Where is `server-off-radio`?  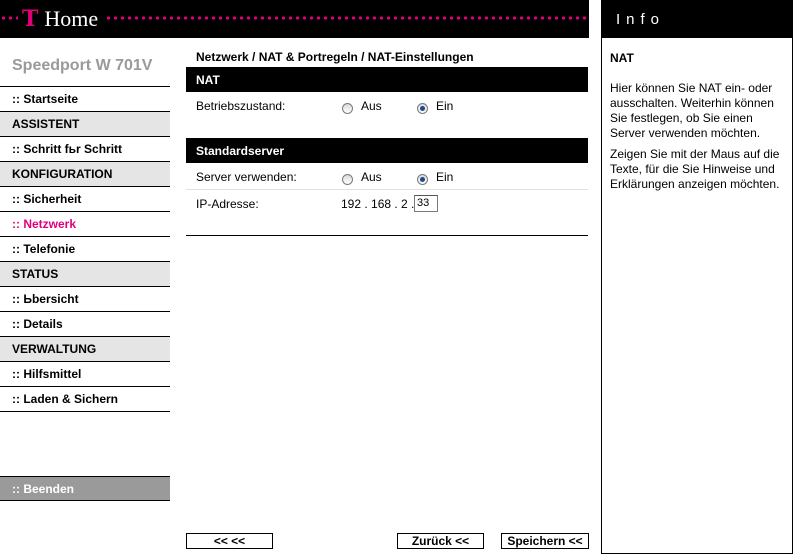
server-off-radio is located at coordinates (347, 179).